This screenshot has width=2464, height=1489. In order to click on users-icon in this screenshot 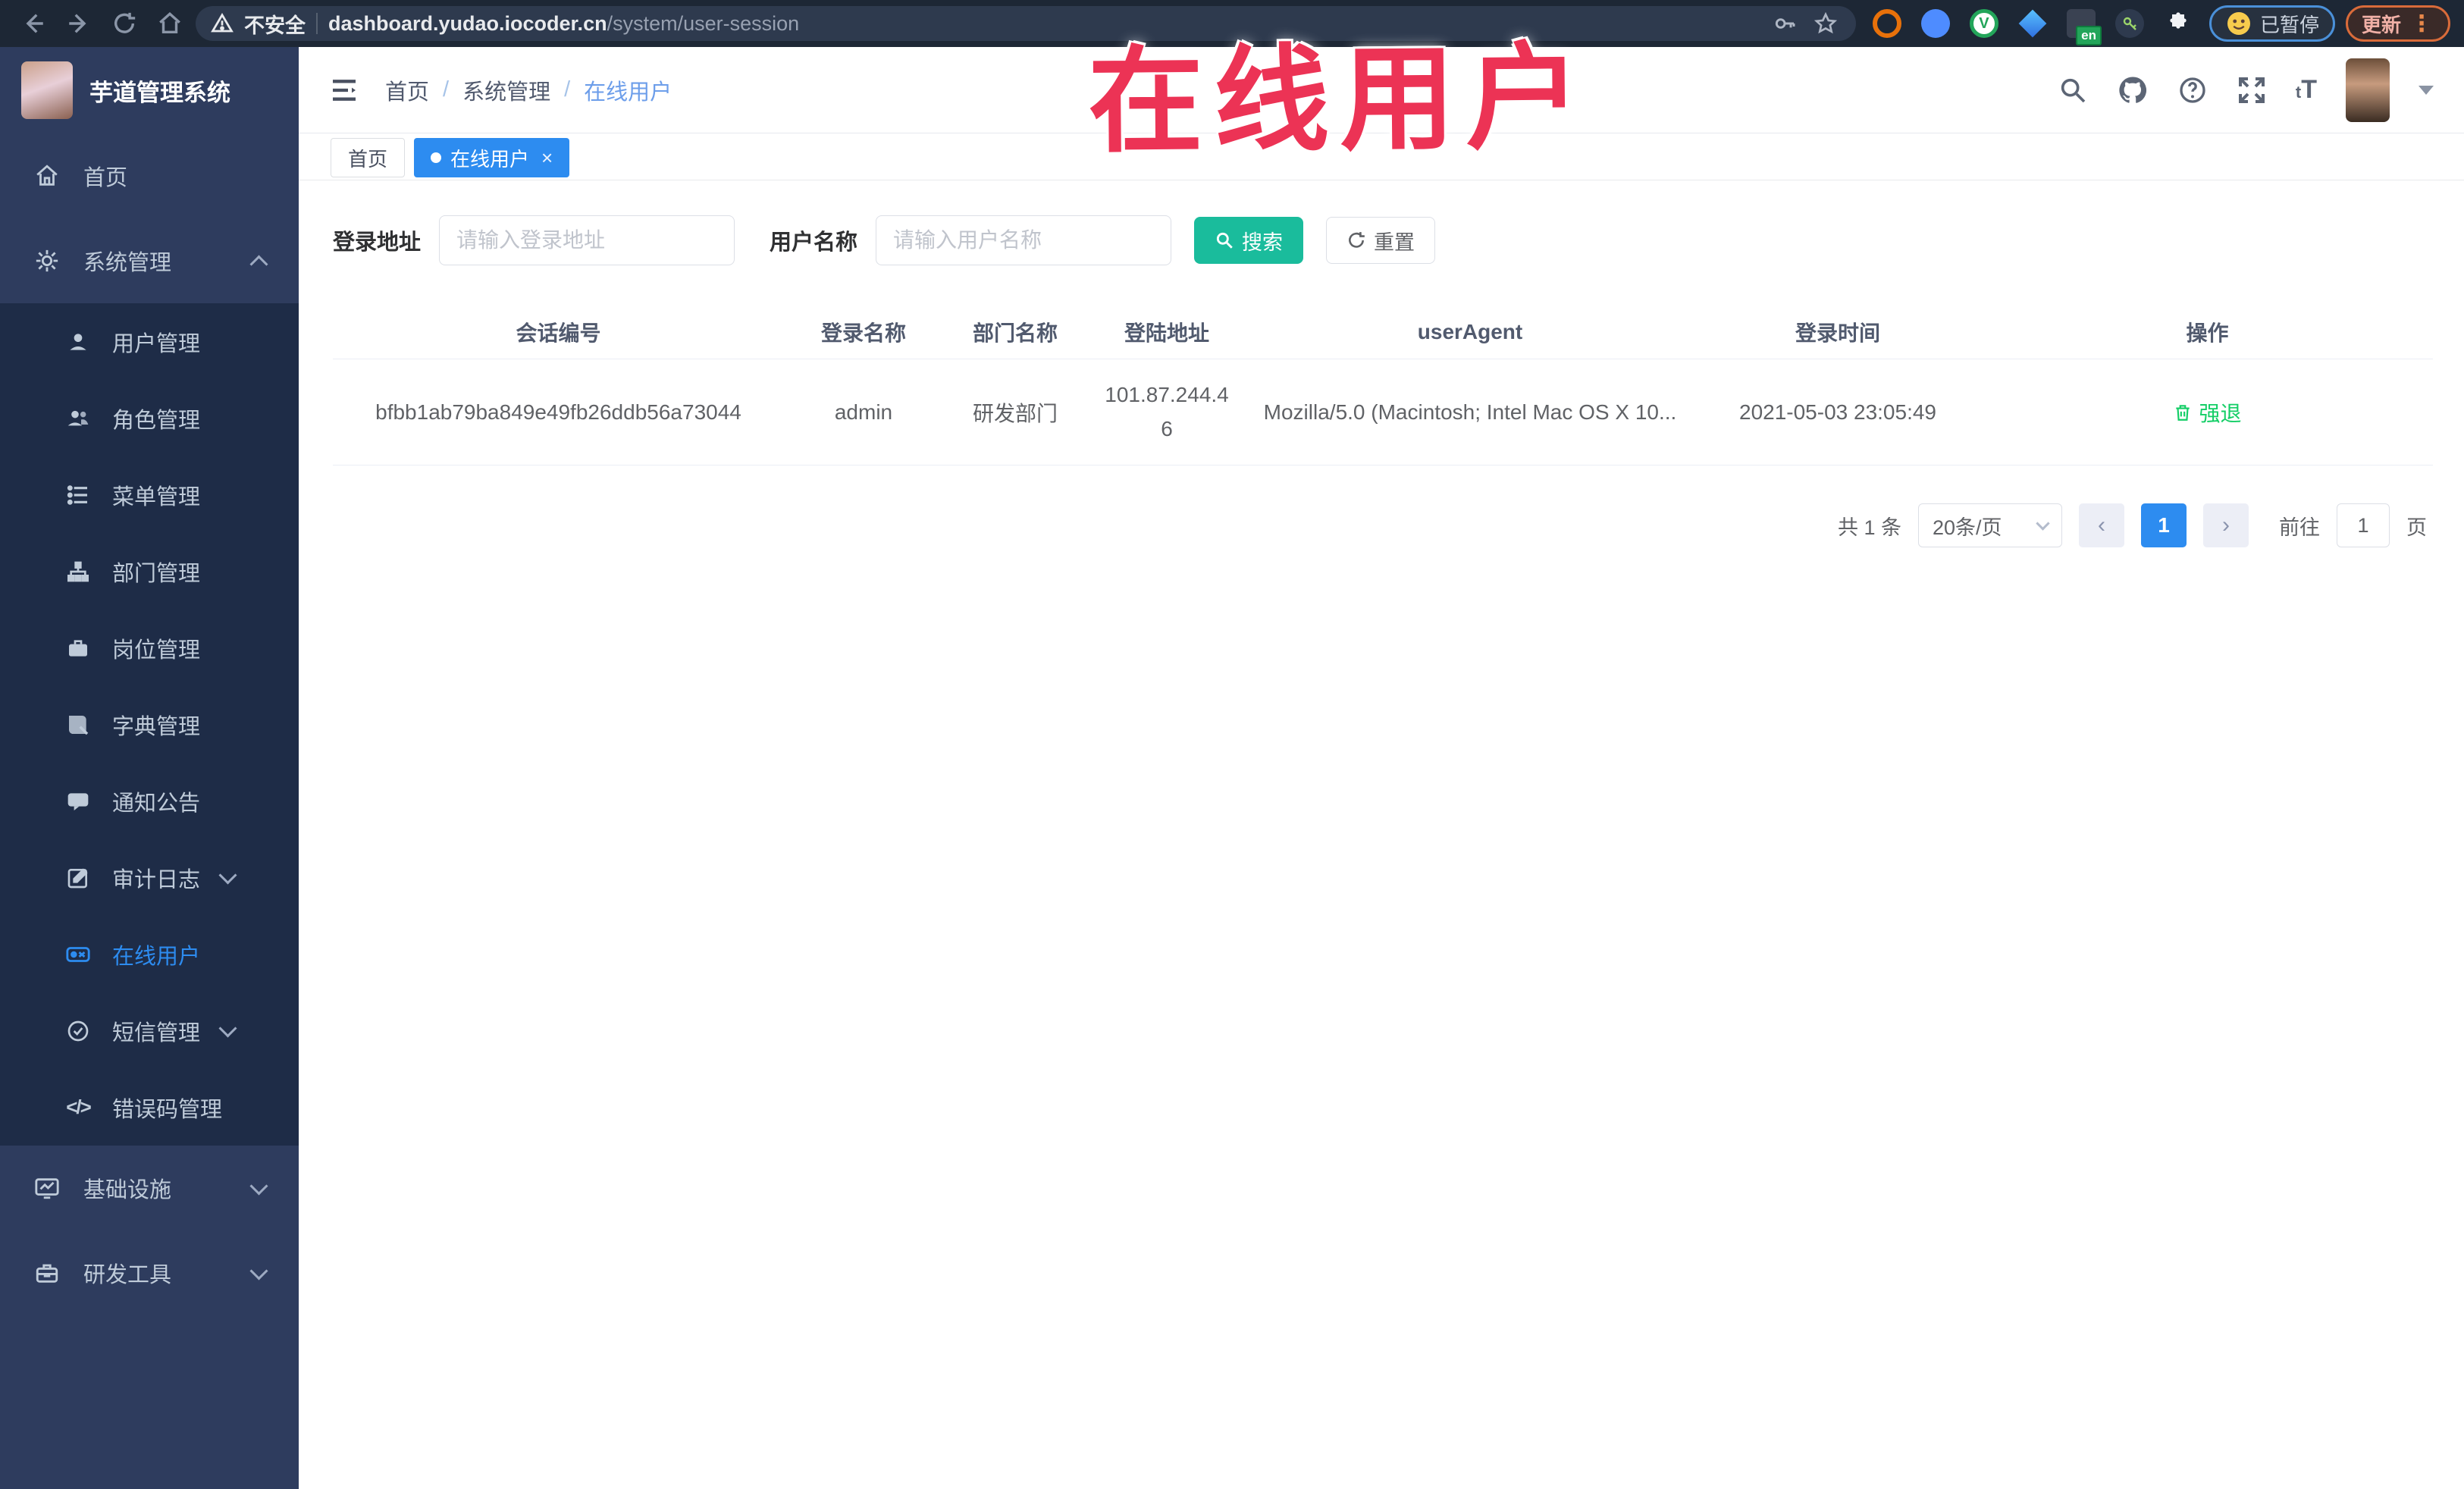, I will do `click(78, 418)`.